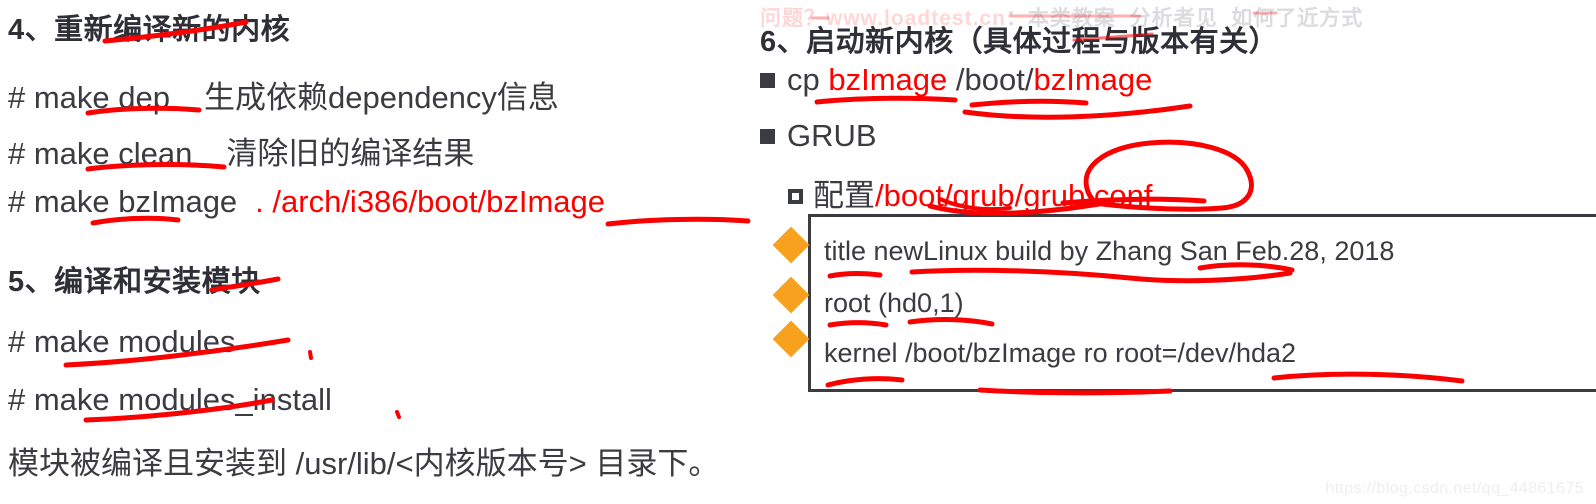 This screenshot has width=1596, height=504. Describe the element at coordinates (134, 282) in the screenshot. I see `heading-section-5: 5、编译和安装模块` at that location.